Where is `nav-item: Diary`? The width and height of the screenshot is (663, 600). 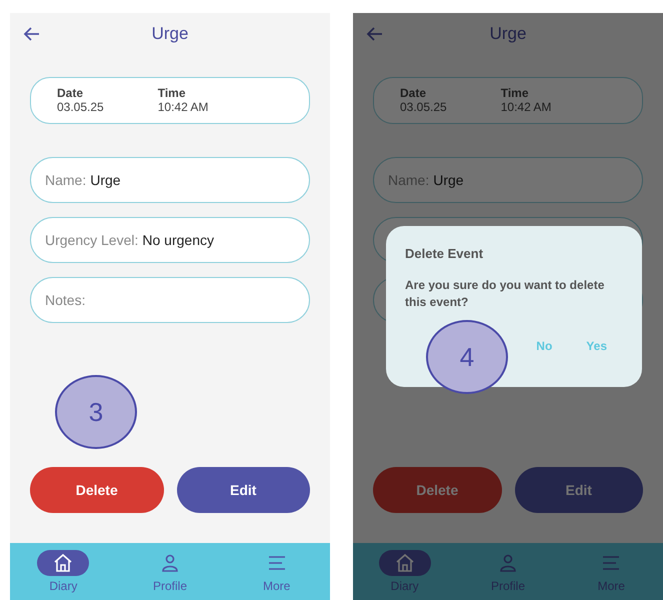 nav-item: Diary is located at coordinates (63, 571).